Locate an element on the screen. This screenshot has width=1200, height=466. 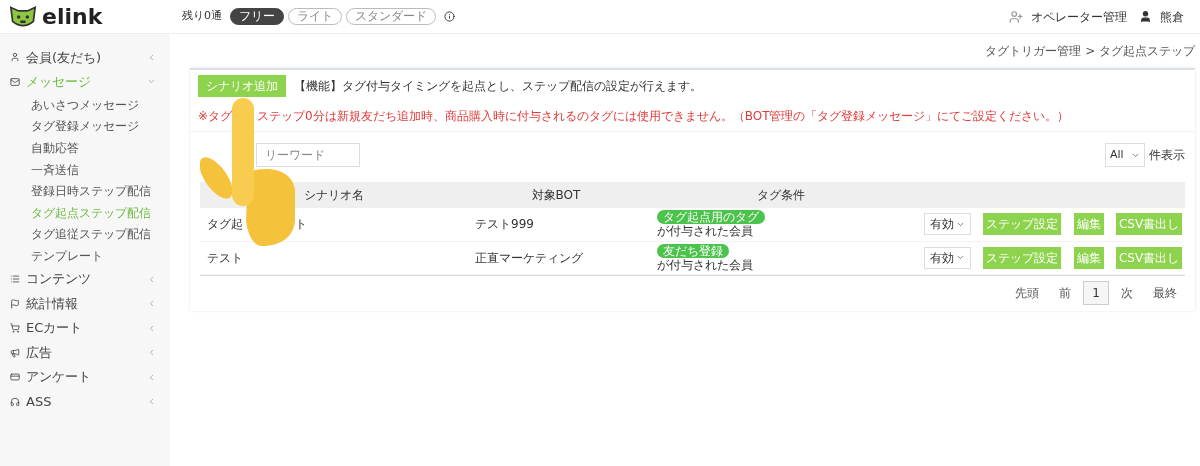
pagination-button: 最終 is located at coordinates (1165, 293).